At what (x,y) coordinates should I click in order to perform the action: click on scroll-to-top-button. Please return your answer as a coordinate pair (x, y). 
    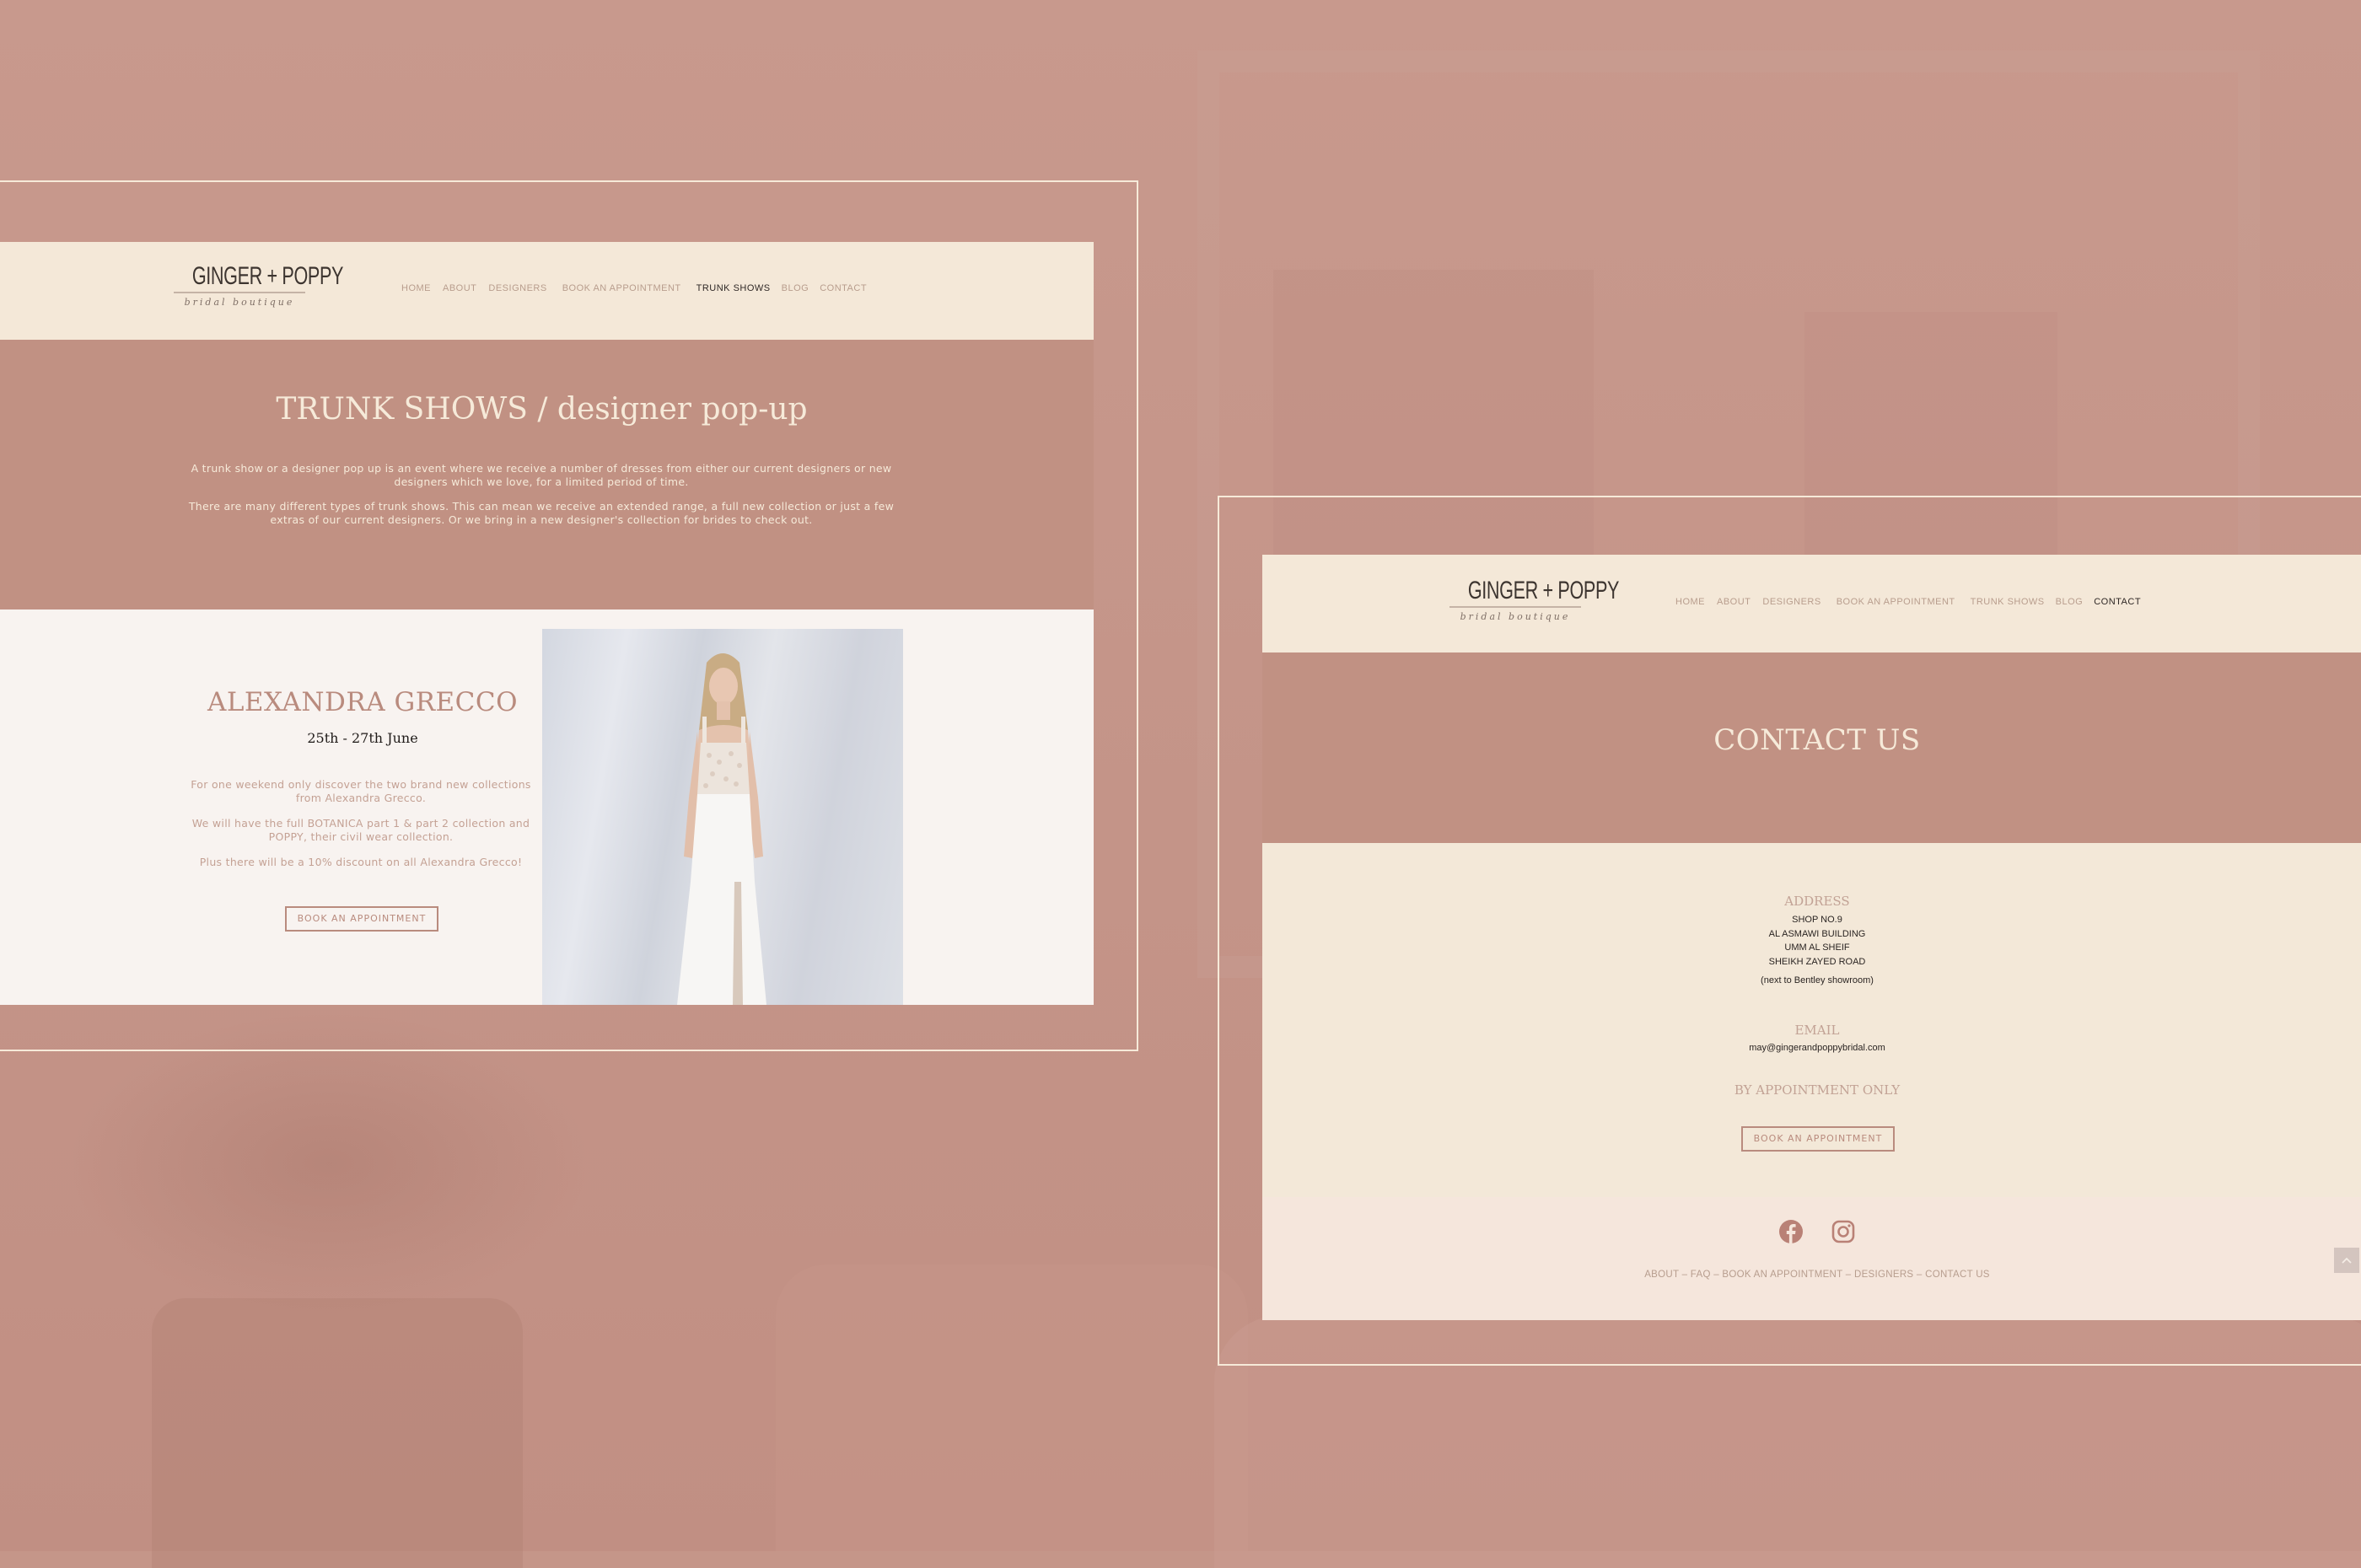
    Looking at the image, I should click on (2346, 1260).